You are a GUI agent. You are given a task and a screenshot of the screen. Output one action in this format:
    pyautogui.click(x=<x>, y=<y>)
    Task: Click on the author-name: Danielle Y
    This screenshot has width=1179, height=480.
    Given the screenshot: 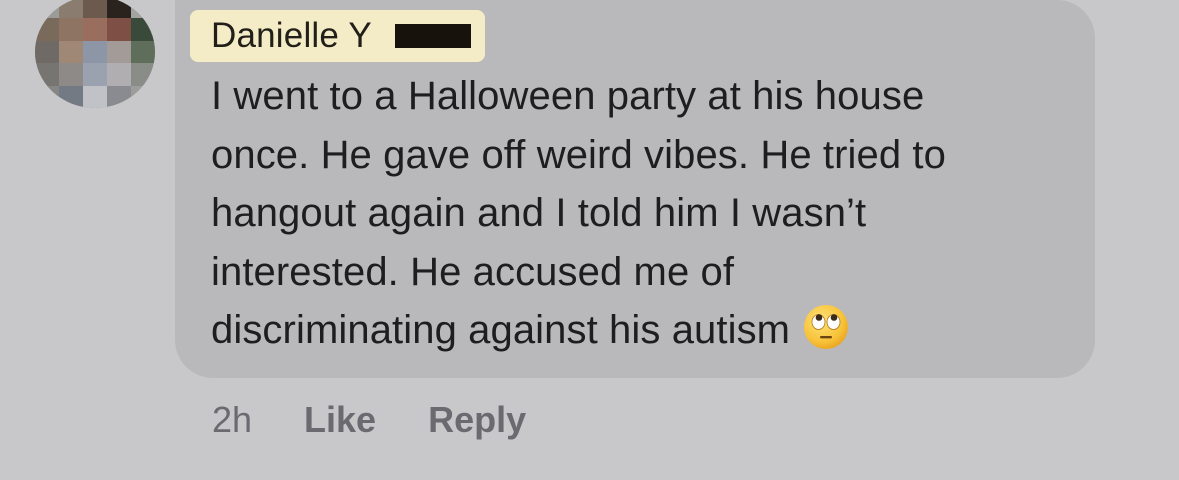 What is the action you would take?
    pyautogui.click(x=291, y=36)
    